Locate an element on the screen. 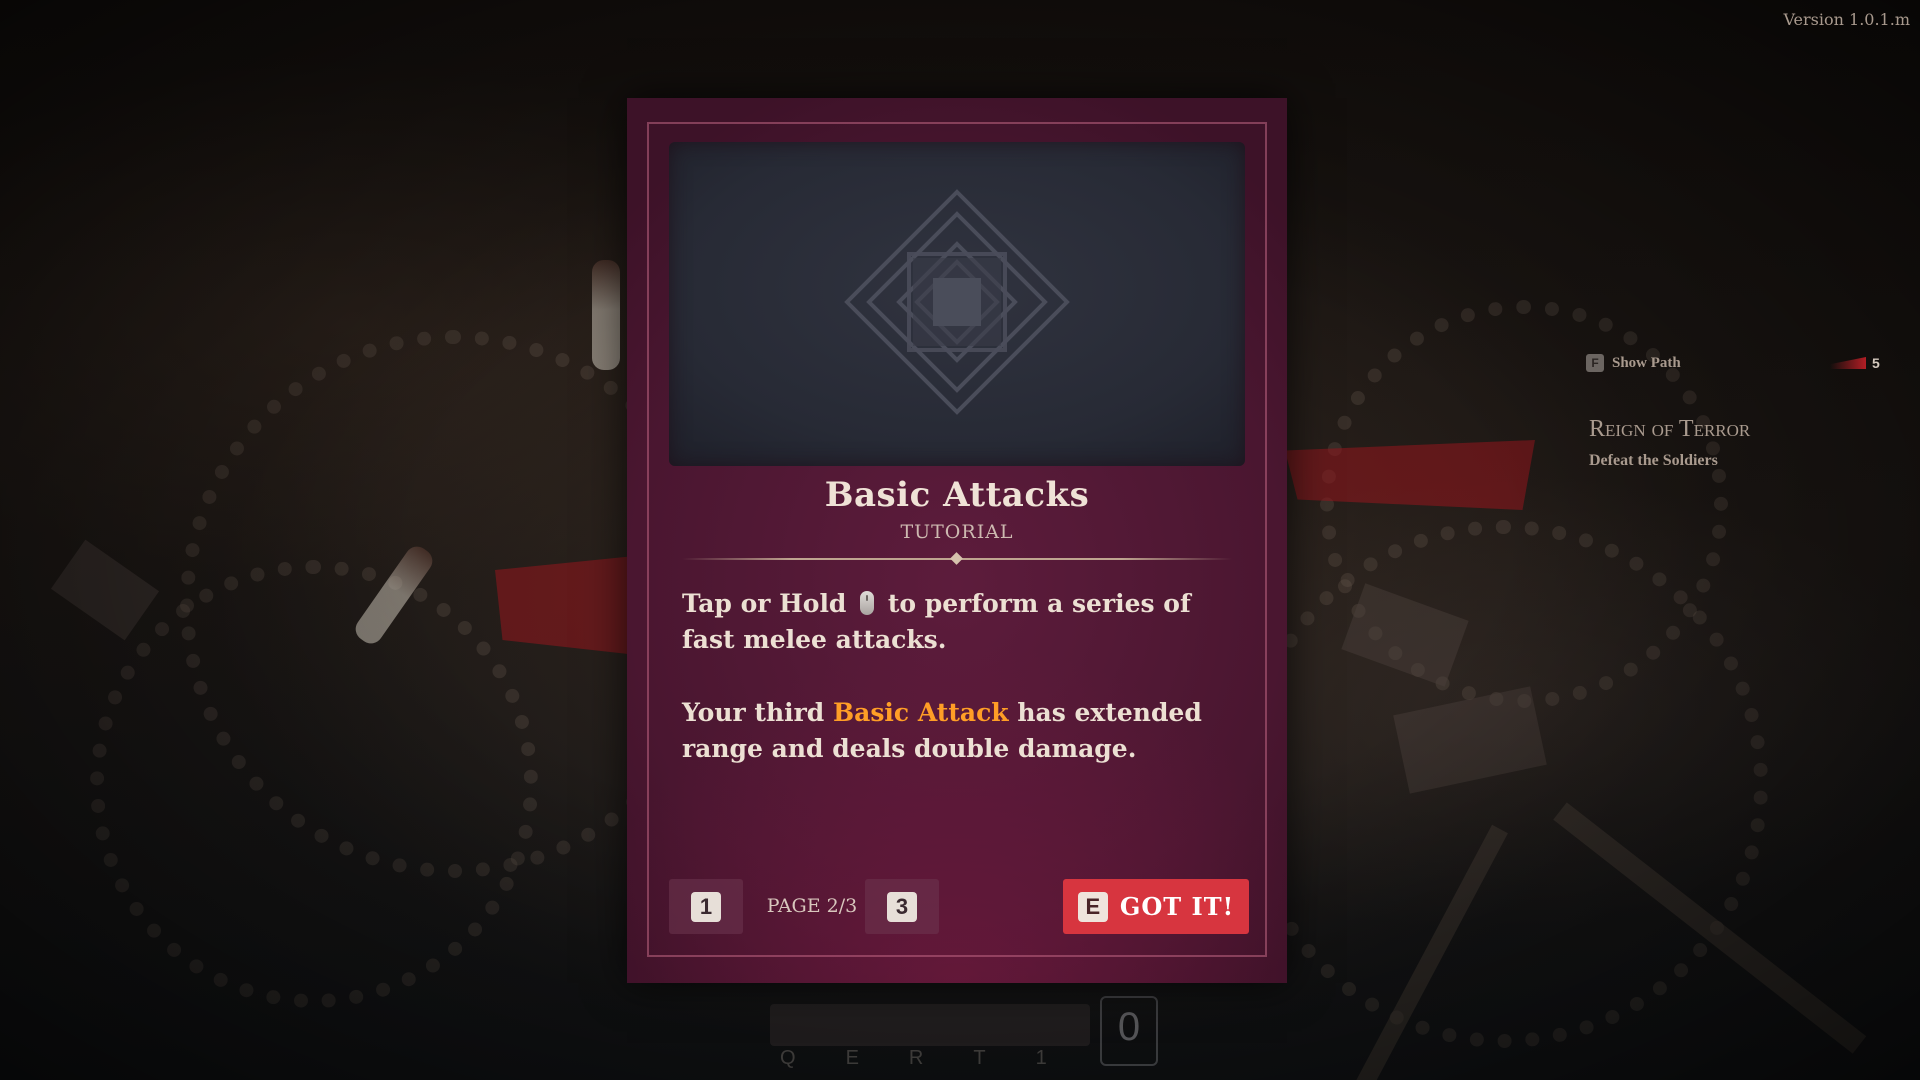 The width and height of the screenshot is (1920, 1080). show-path-label: Show Path is located at coordinates (1646, 362).